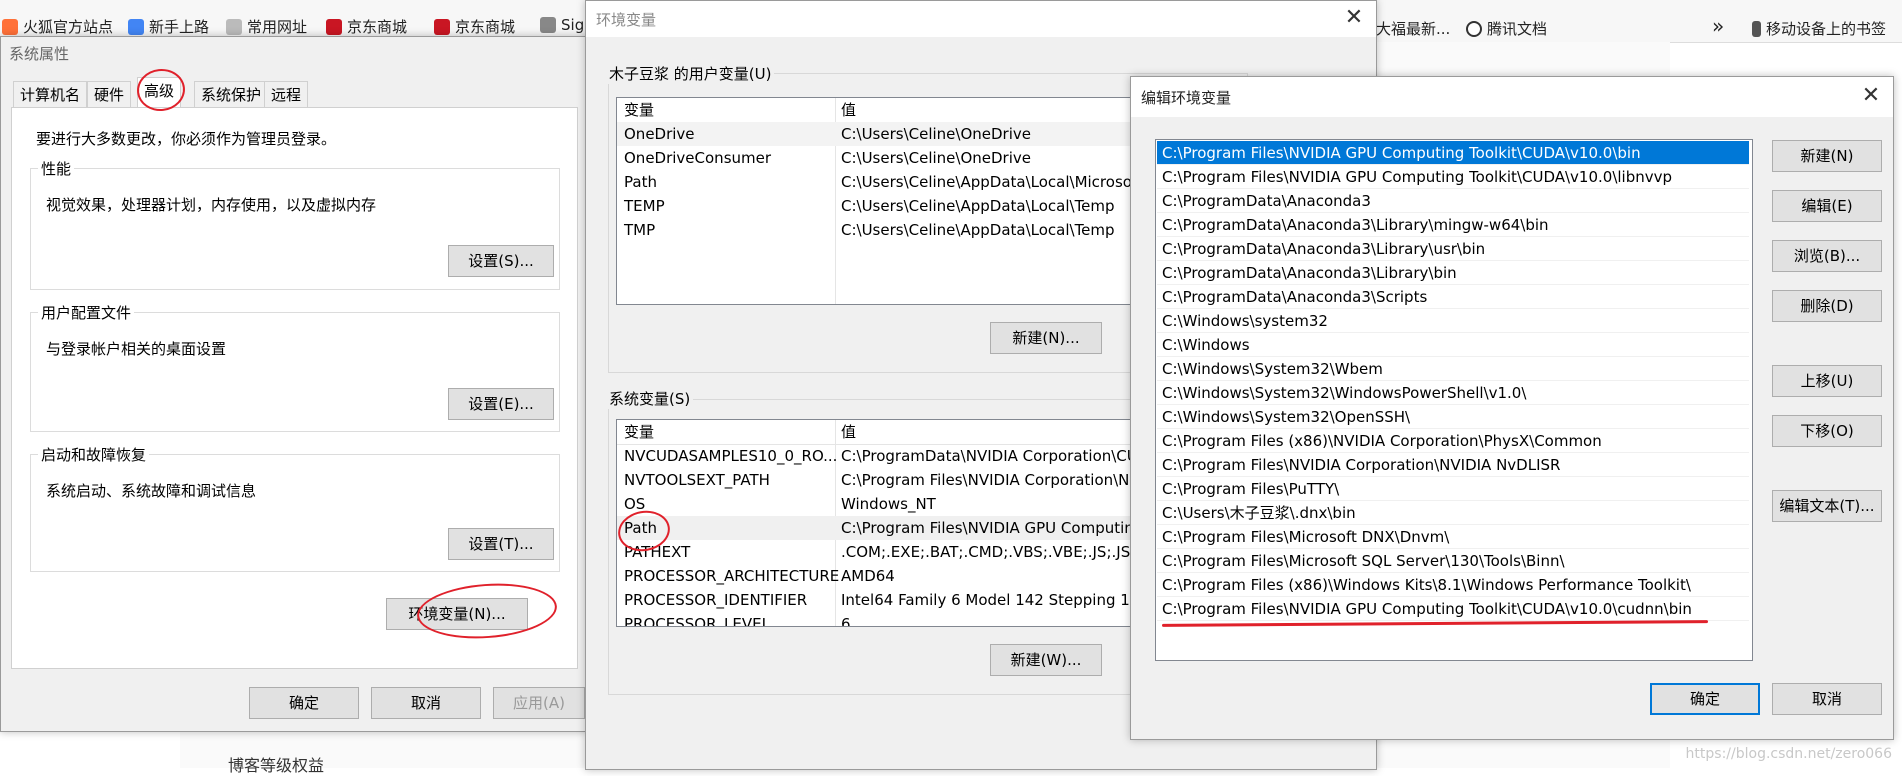 This screenshot has width=1902, height=776. Describe the element at coordinates (286, 94) in the screenshot. I see `tab-remote: 远程` at that location.